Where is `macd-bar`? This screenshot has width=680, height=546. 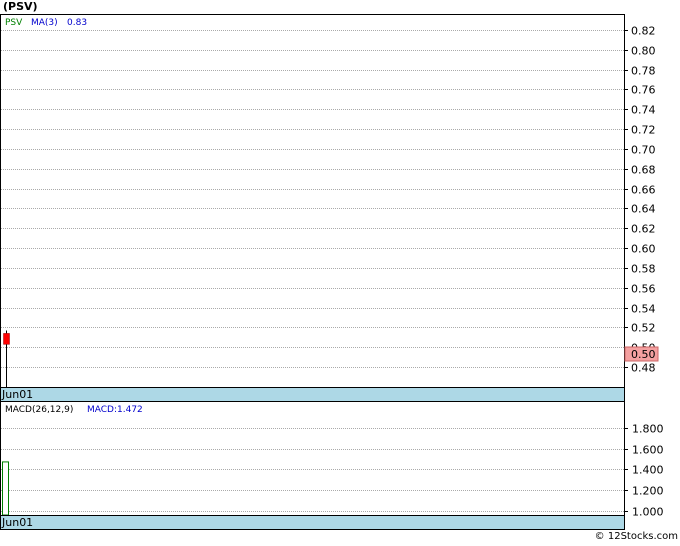
macd-bar is located at coordinates (5, 488).